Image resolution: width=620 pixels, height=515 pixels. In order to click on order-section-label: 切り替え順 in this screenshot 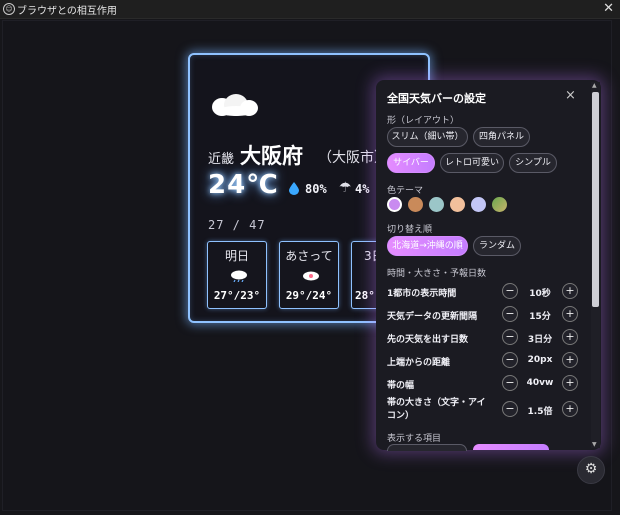, I will do `click(410, 230)`.